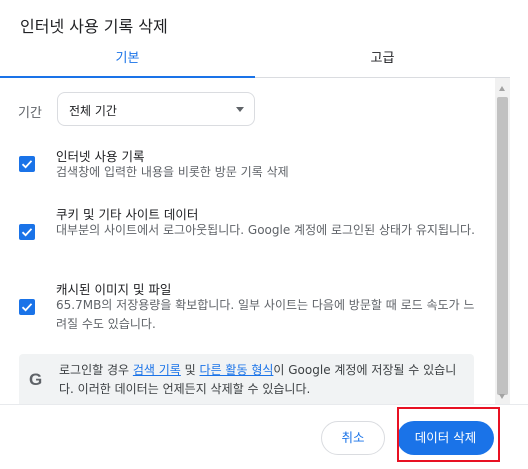 This screenshot has width=528, height=469. Describe the element at coordinates (127, 58) in the screenshot. I see `tab-basic-label: 기본` at that location.